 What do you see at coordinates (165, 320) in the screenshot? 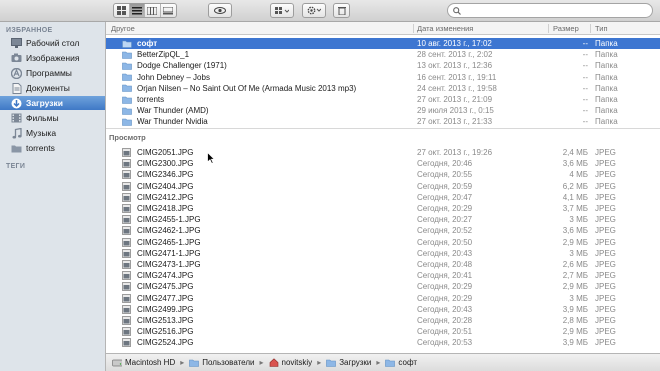
I see `file-name-label: CIMG2513.JPG` at bounding box center [165, 320].